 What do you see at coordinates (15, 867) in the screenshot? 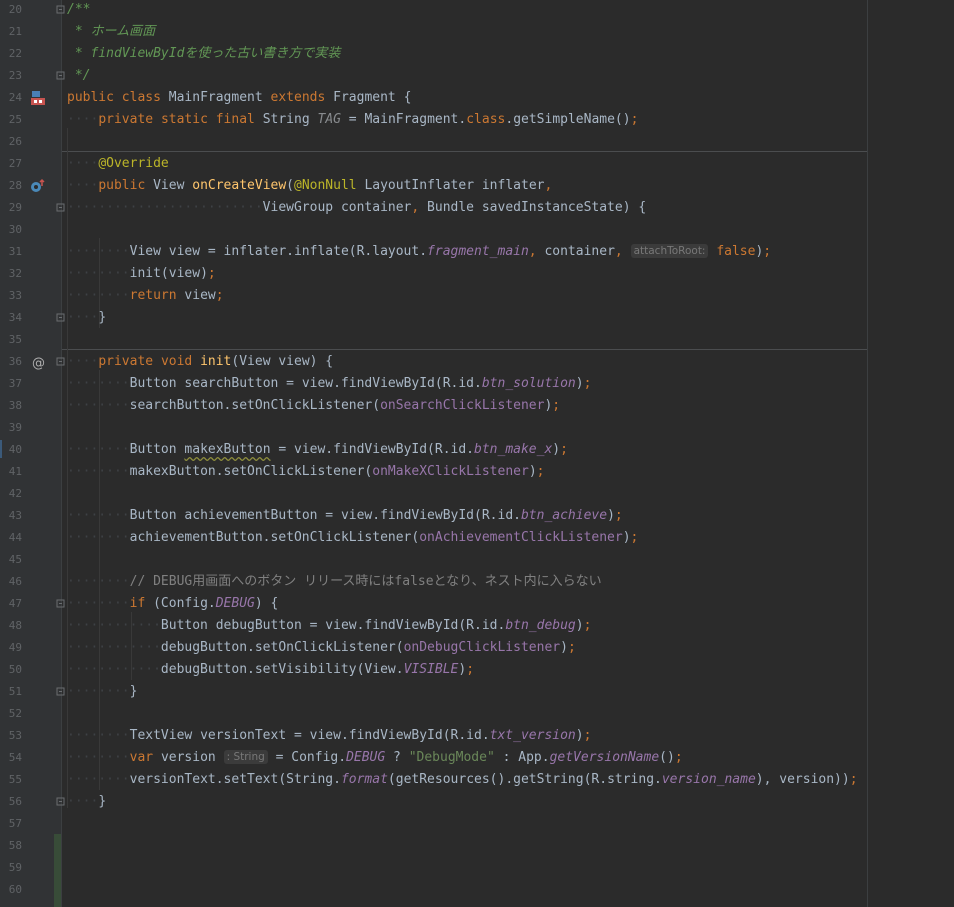
I see `line-number: 59` at bounding box center [15, 867].